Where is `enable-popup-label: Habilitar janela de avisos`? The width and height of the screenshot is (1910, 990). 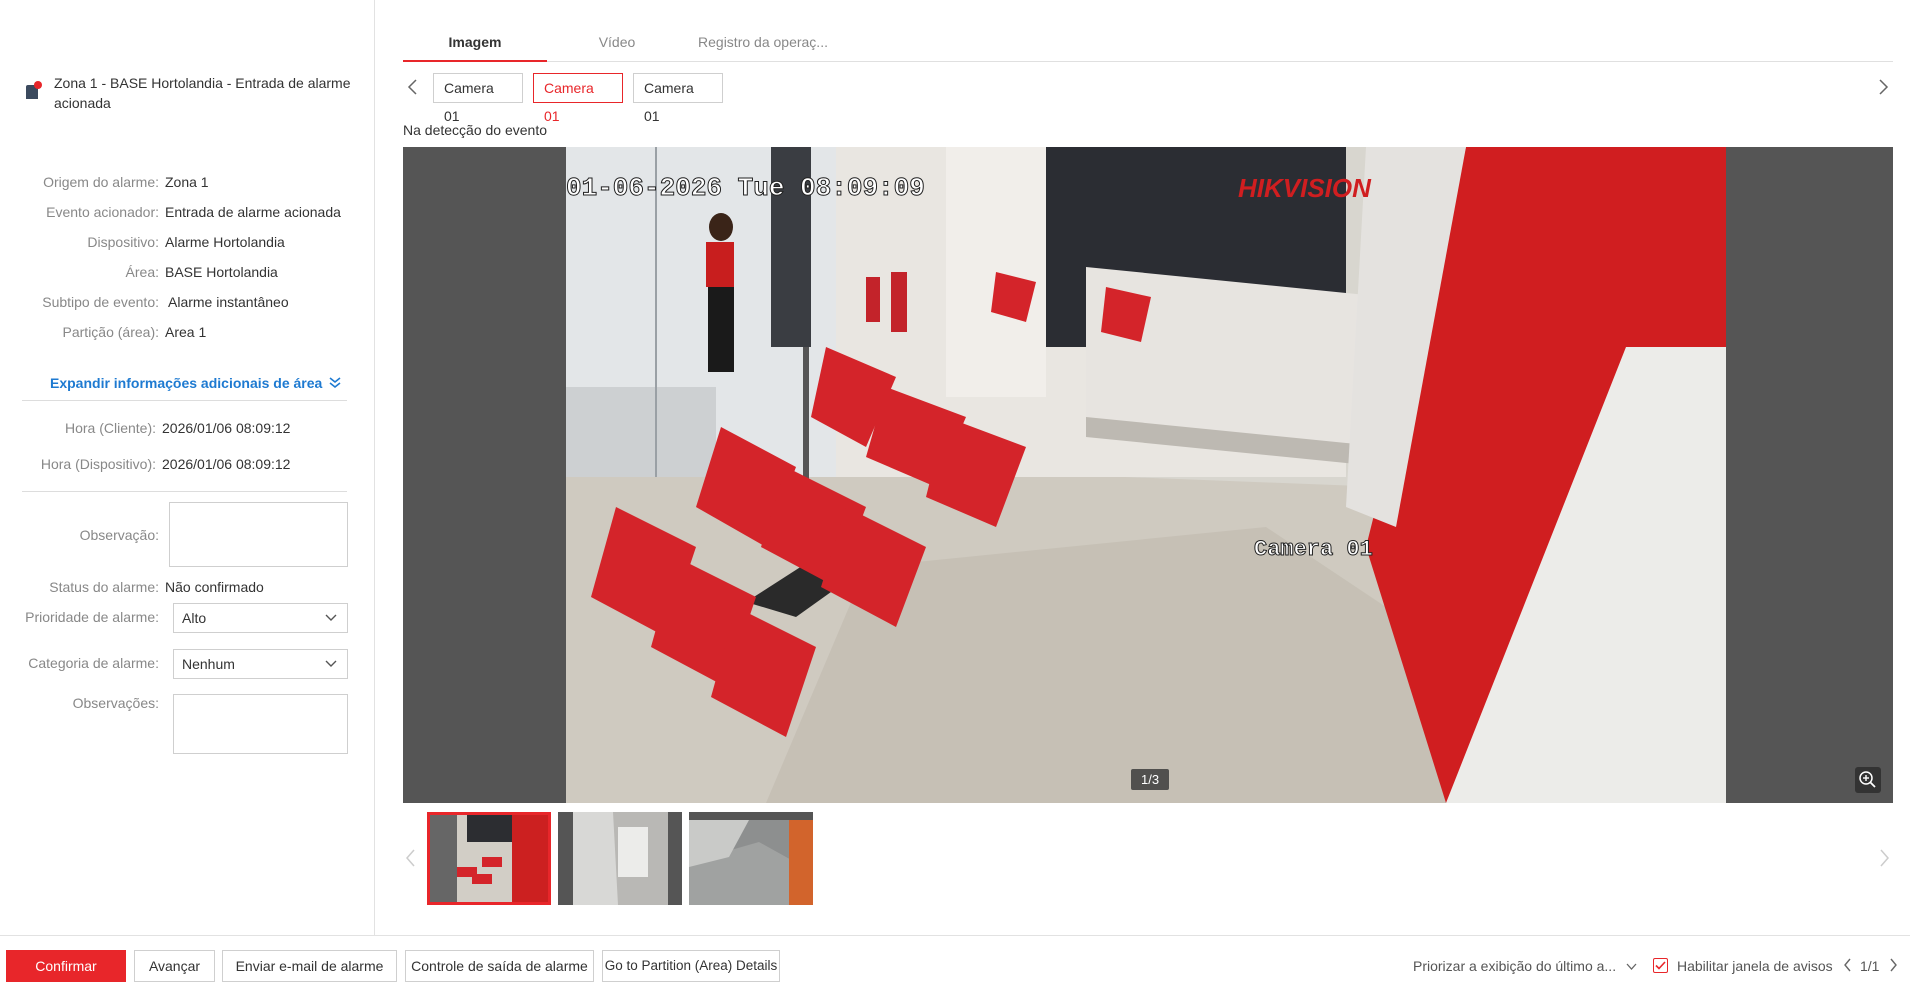
enable-popup-label: Habilitar janela de avisos is located at coordinates (1755, 966).